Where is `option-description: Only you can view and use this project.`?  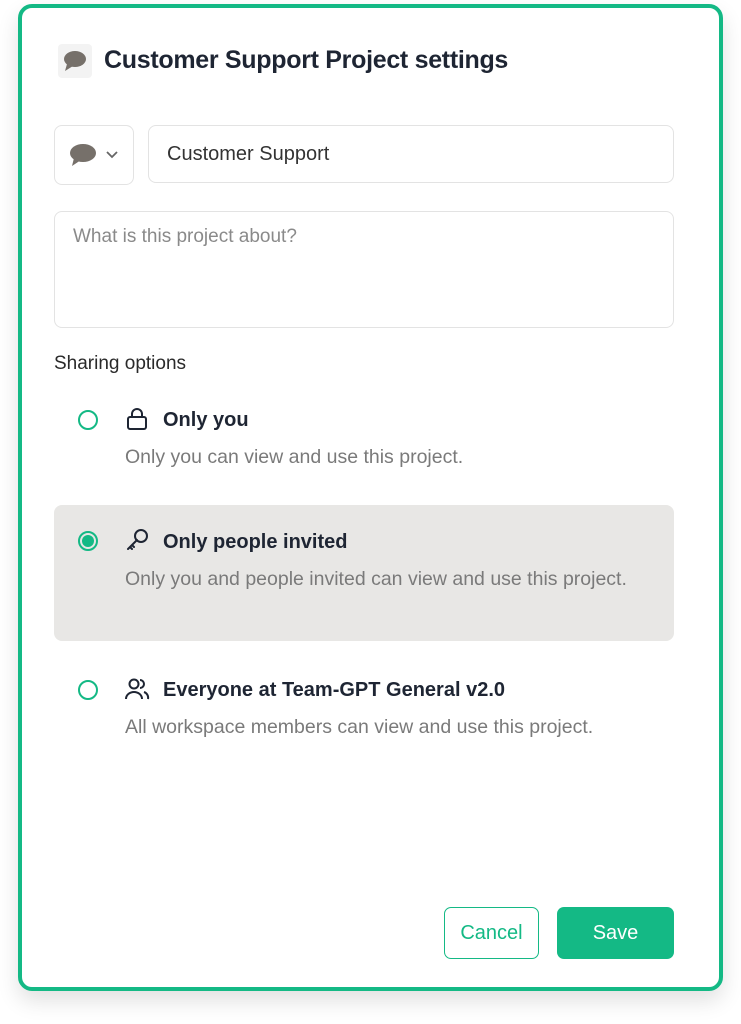 option-description: Only you can view and use this project. is located at coordinates (294, 457).